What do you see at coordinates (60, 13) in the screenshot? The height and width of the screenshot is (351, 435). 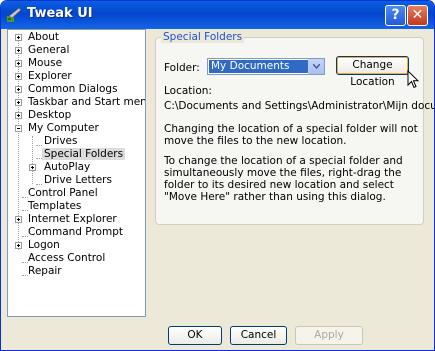 I see `window-title: Tweak UI` at bounding box center [60, 13].